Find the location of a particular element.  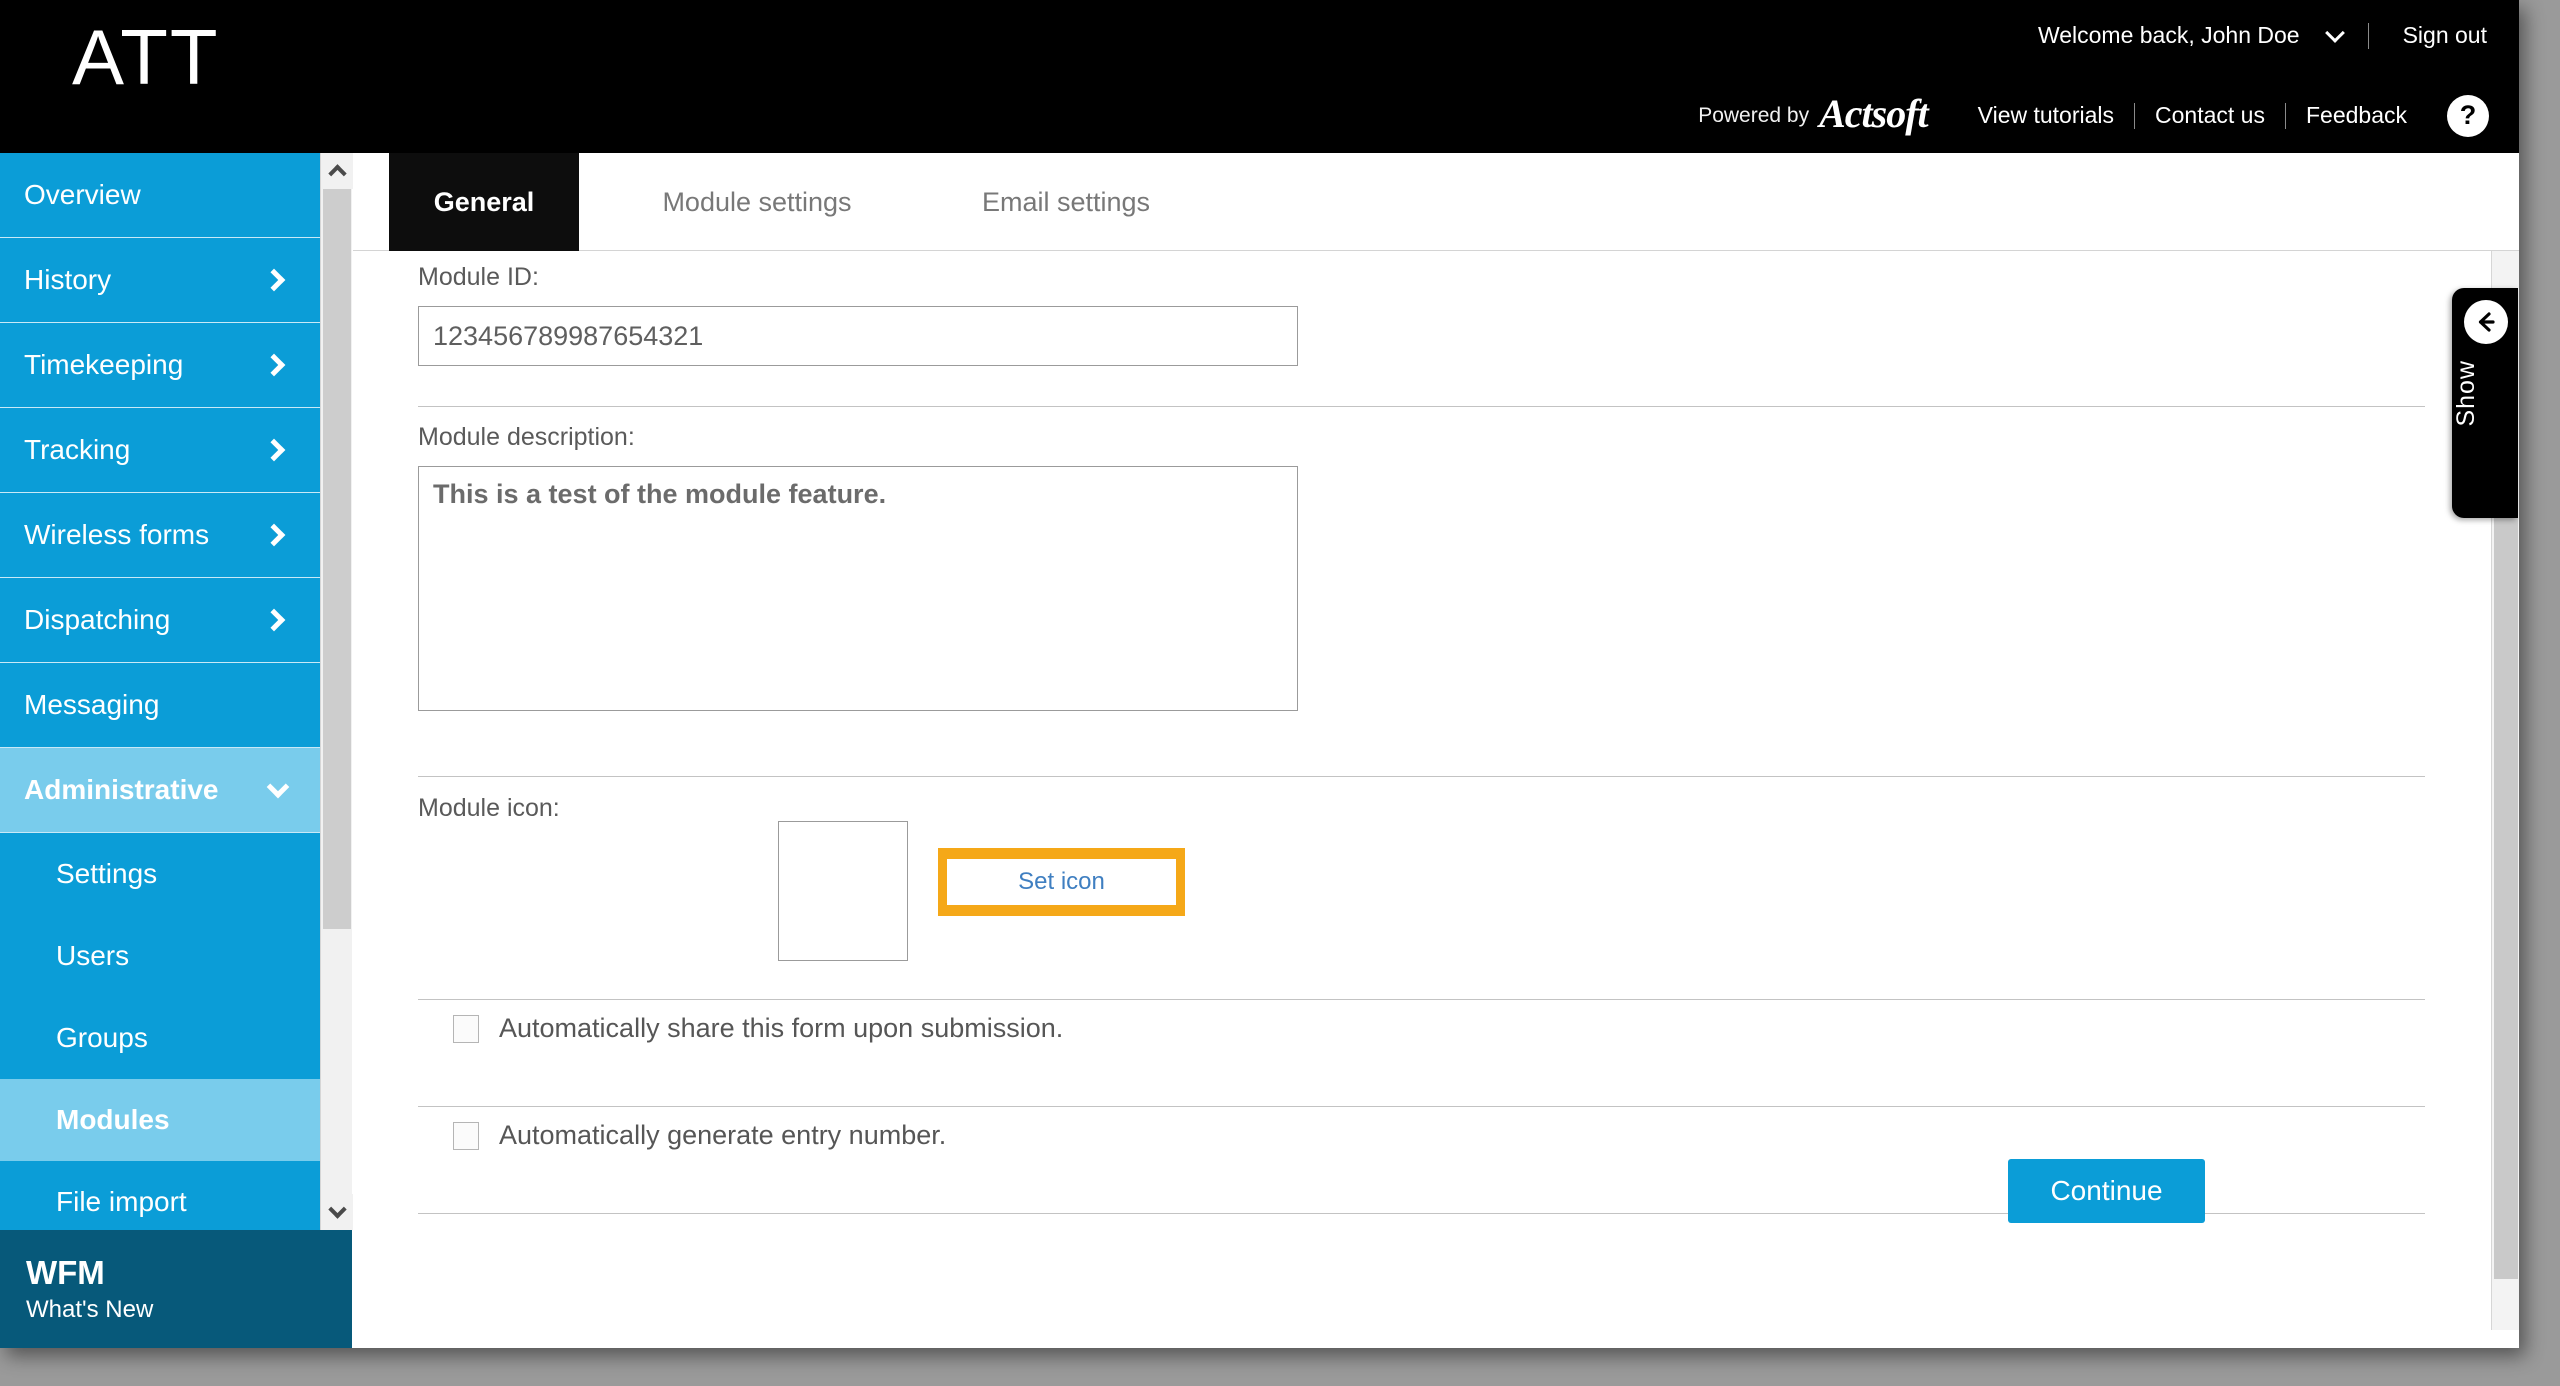

welcome-user-menu: Welcome back, John Doe is located at coordinates (2169, 35).